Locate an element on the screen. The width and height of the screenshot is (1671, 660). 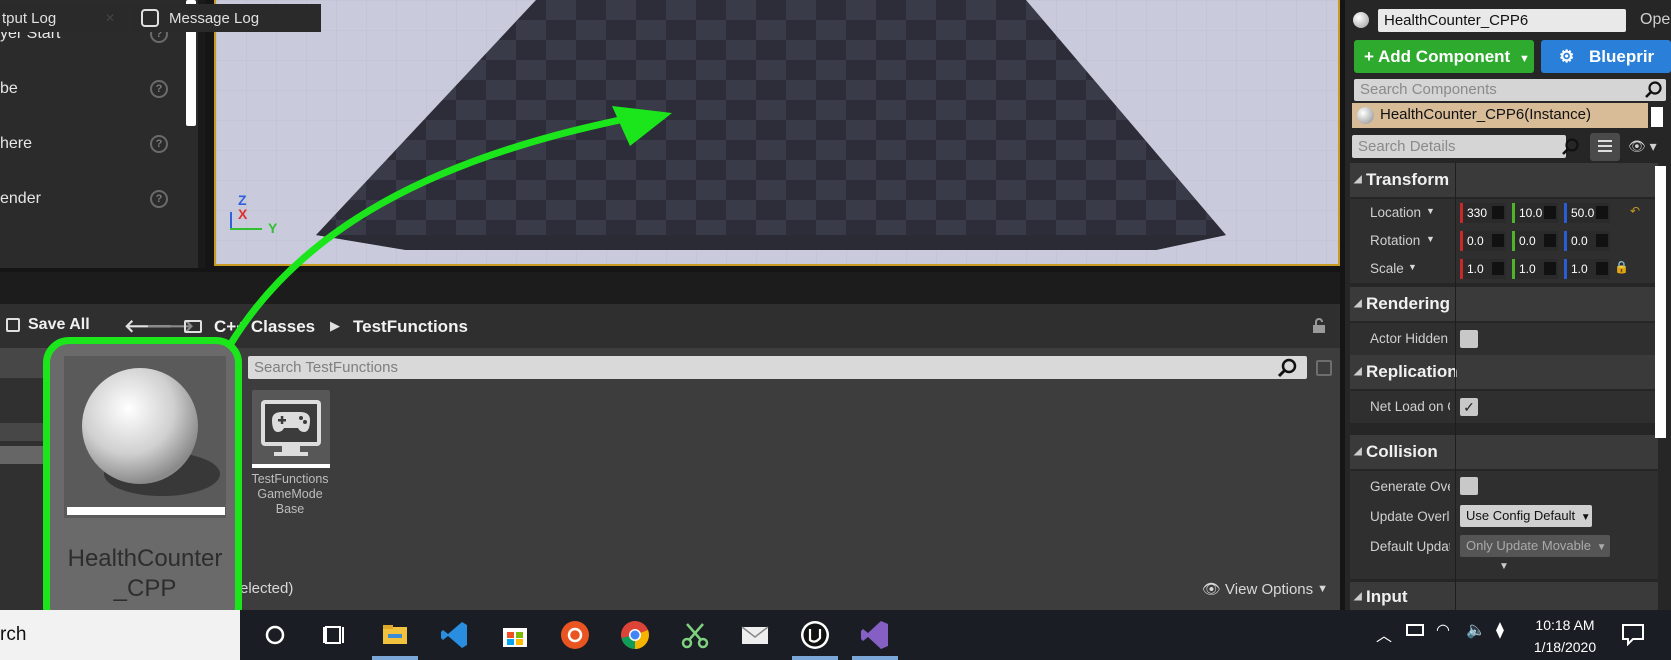
property-row-update-overlap: Update Overlap Use Config Default ▼ is located at coordinates (1504, 516).